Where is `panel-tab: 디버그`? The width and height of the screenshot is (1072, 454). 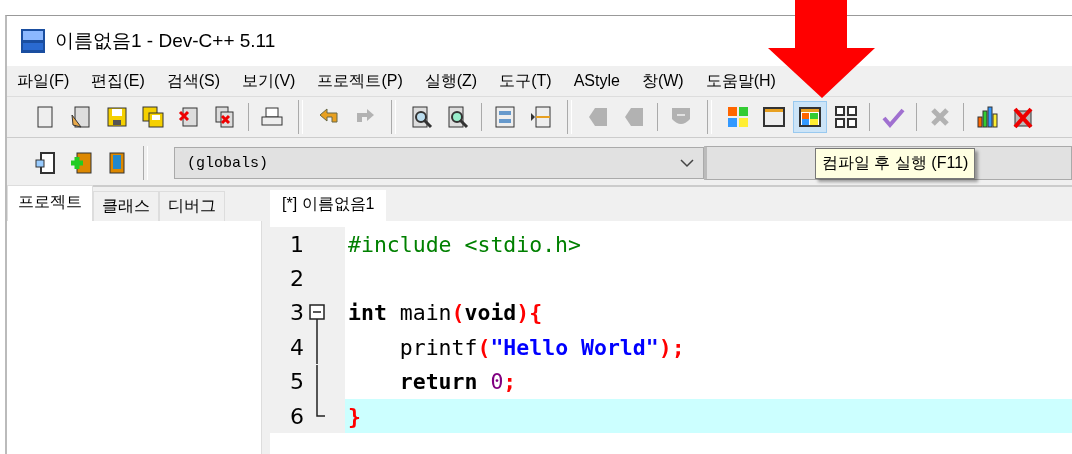
panel-tab: 디버그 is located at coordinates (192, 206).